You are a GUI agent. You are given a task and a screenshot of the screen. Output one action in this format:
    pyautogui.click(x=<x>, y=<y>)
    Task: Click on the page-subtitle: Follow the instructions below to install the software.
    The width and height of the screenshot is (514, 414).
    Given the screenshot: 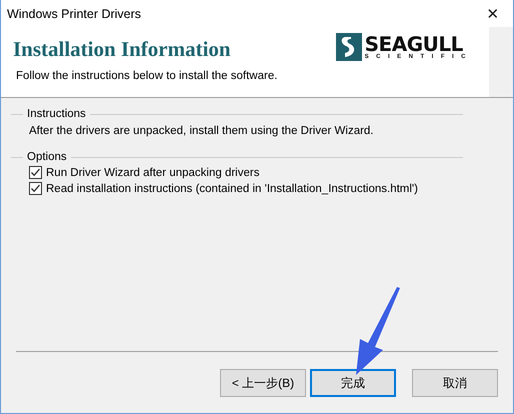 What is the action you would take?
    pyautogui.click(x=147, y=76)
    